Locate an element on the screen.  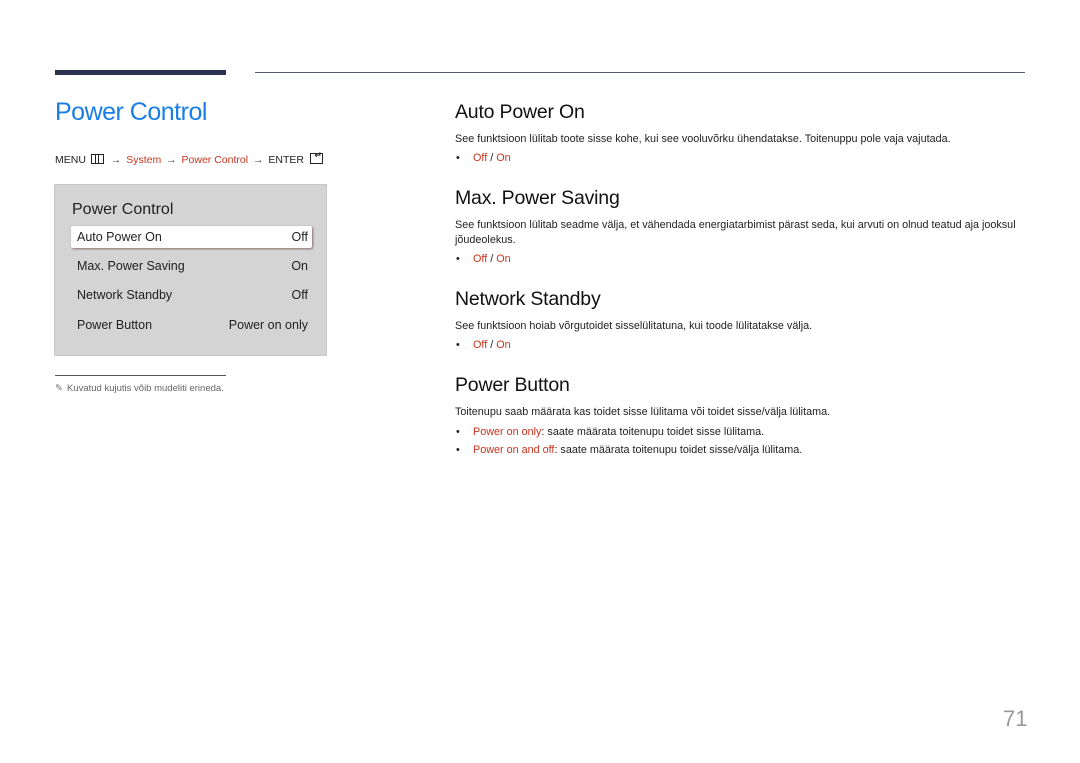
menu-item-label: Network Standby is located at coordinates (125, 295).